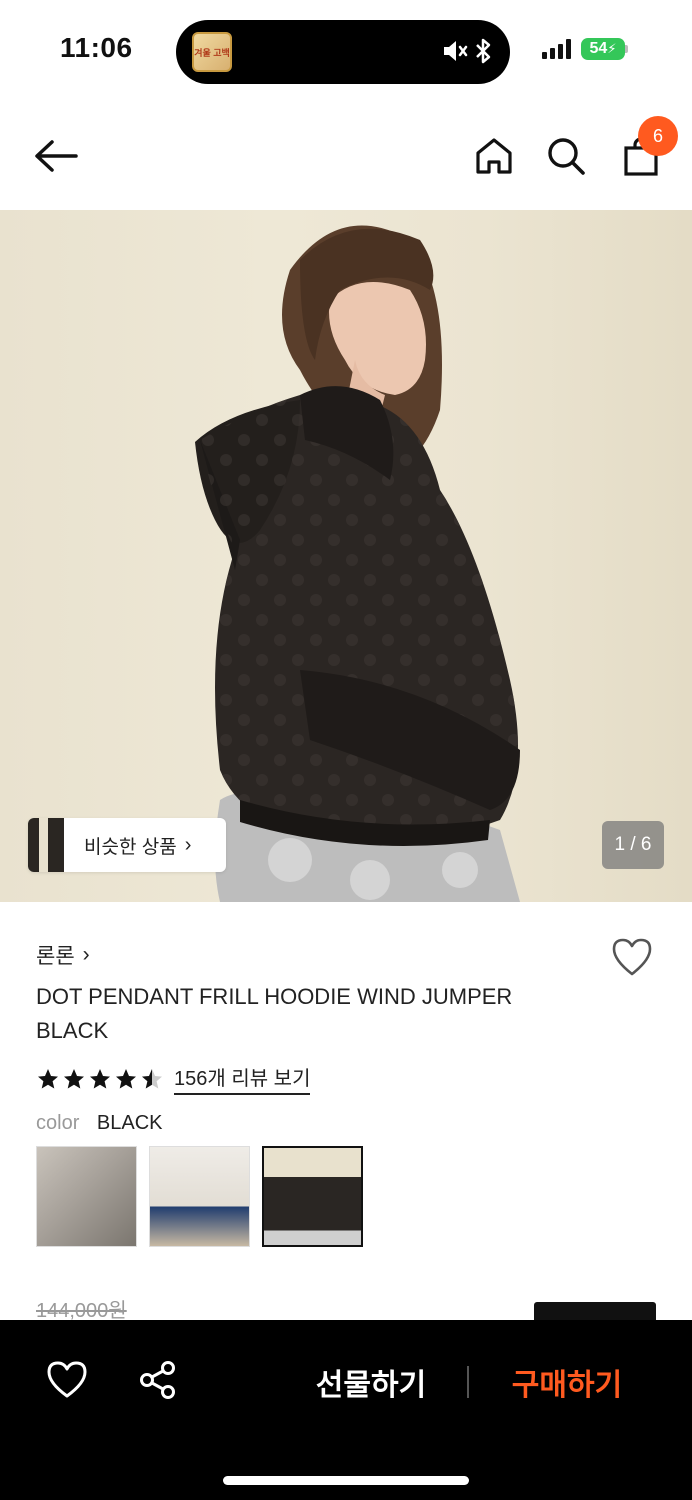 The height and width of the screenshot is (1500, 692). I want to click on brand-name: 론론, so click(55, 956).